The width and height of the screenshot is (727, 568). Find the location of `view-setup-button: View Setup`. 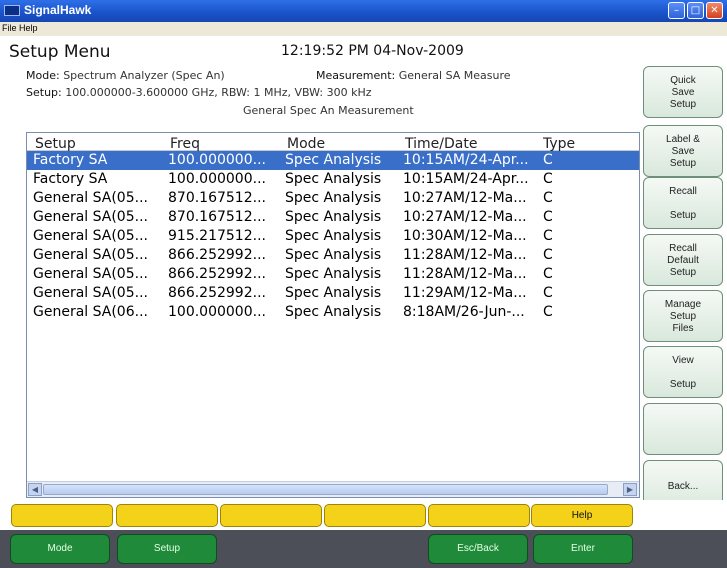

view-setup-button: View Setup is located at coordinates (683, 372).